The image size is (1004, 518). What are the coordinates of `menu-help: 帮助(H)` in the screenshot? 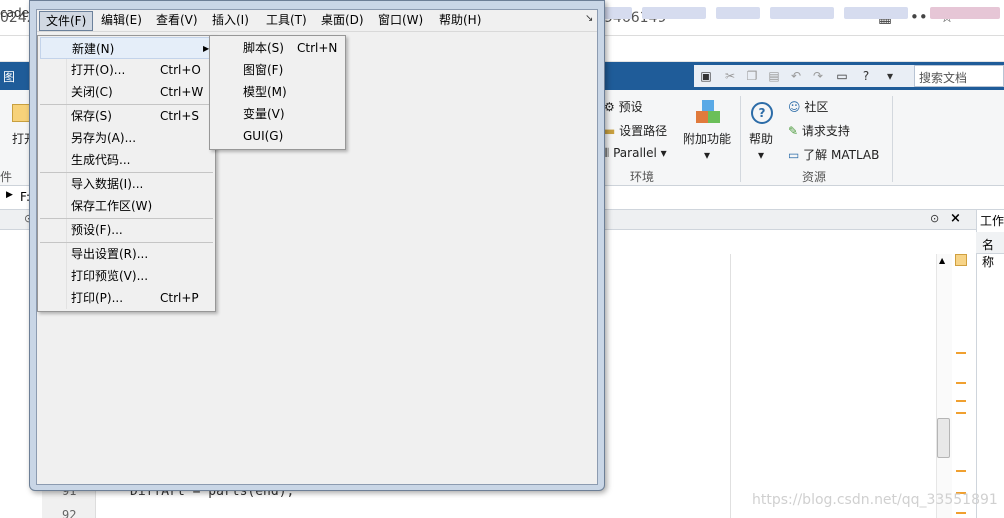 It's located at (460, 21).